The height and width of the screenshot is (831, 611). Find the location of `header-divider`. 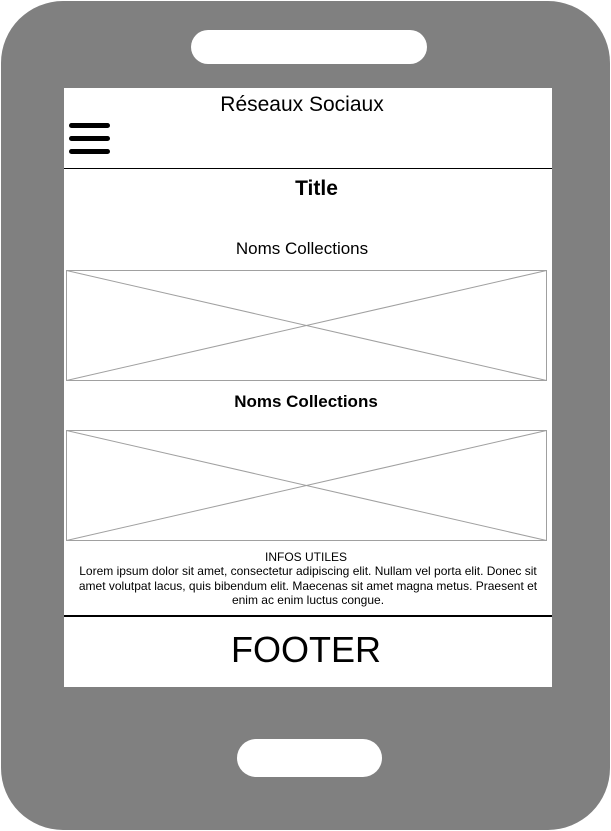

header-divider is located at coordinates (308, 168).